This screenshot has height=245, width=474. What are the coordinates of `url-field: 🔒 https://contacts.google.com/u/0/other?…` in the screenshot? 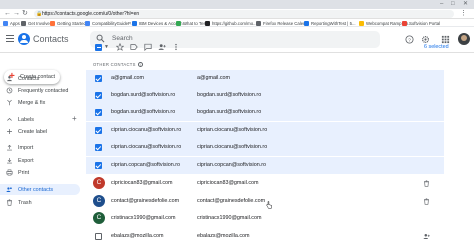 It's located at (244, 14).